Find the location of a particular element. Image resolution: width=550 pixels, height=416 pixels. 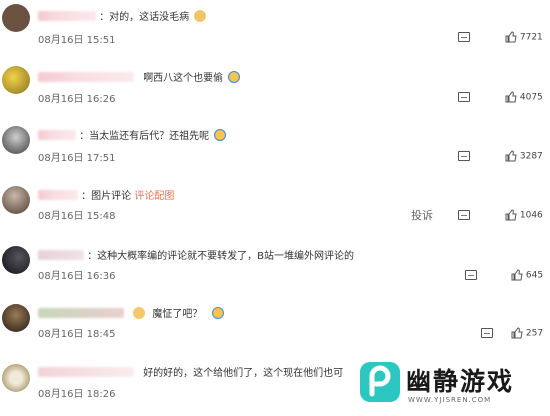

comment-line: ：当太监还有后代？还祖先呢 is located at coordinates (132, 134).